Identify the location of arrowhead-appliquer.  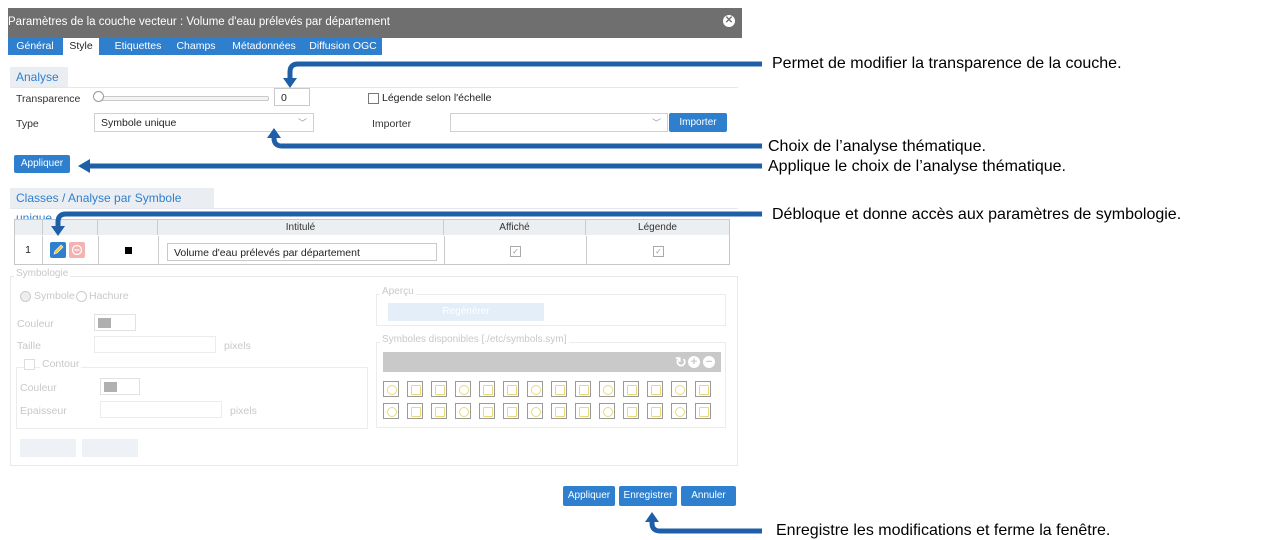
(84, 166).